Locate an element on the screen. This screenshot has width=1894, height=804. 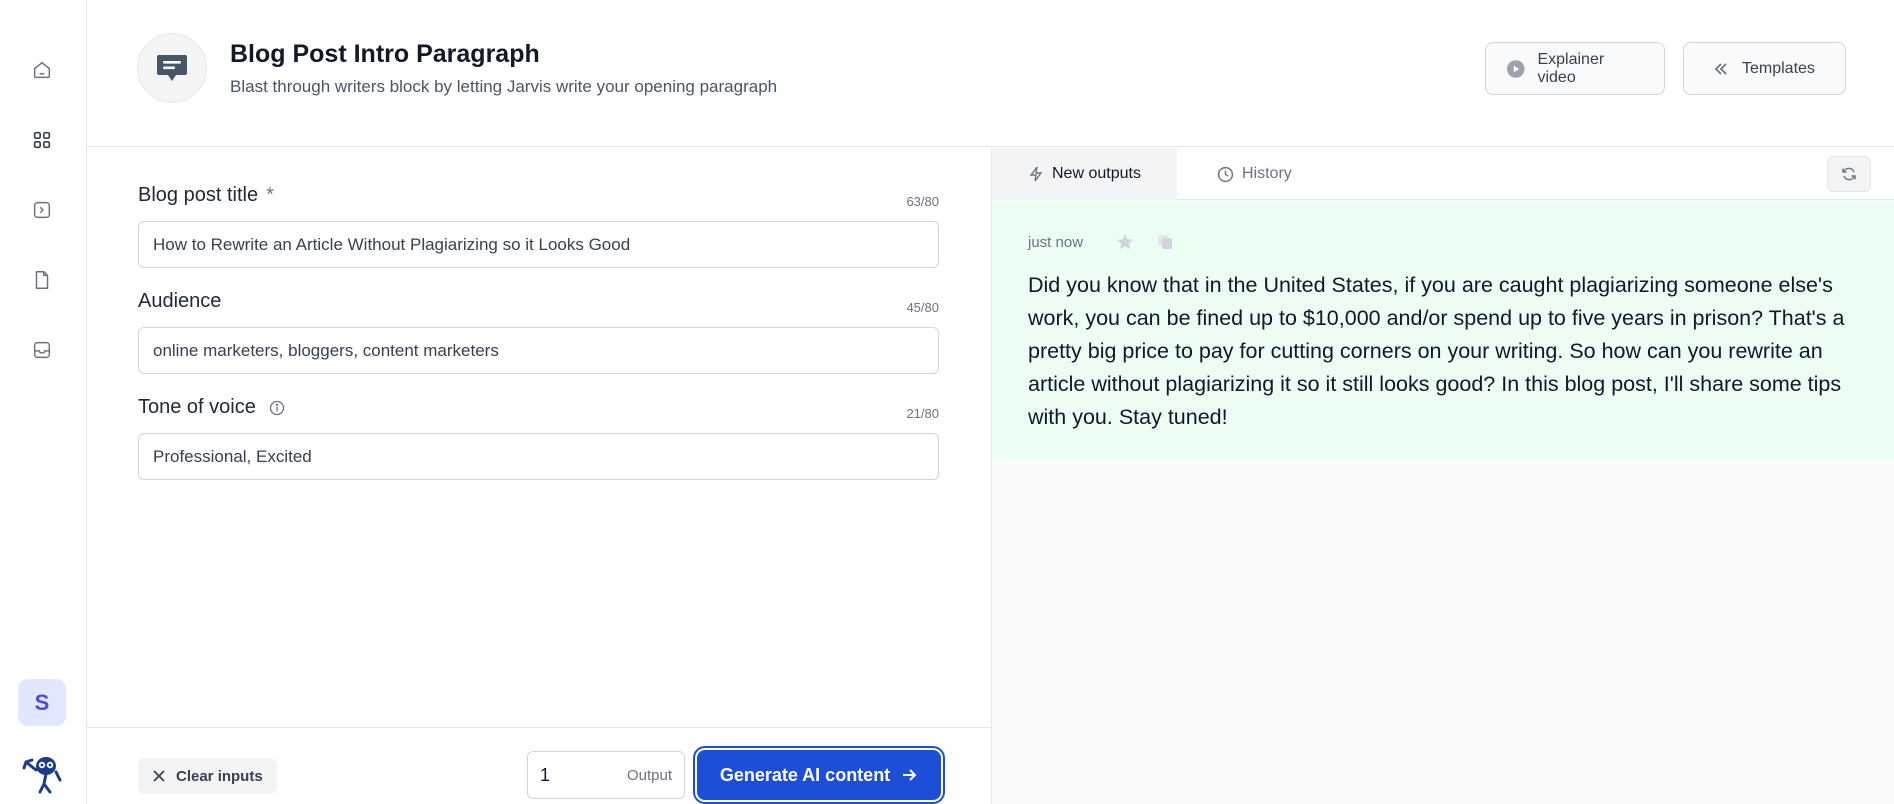
star-icon is located at coordinates (1125, 242).